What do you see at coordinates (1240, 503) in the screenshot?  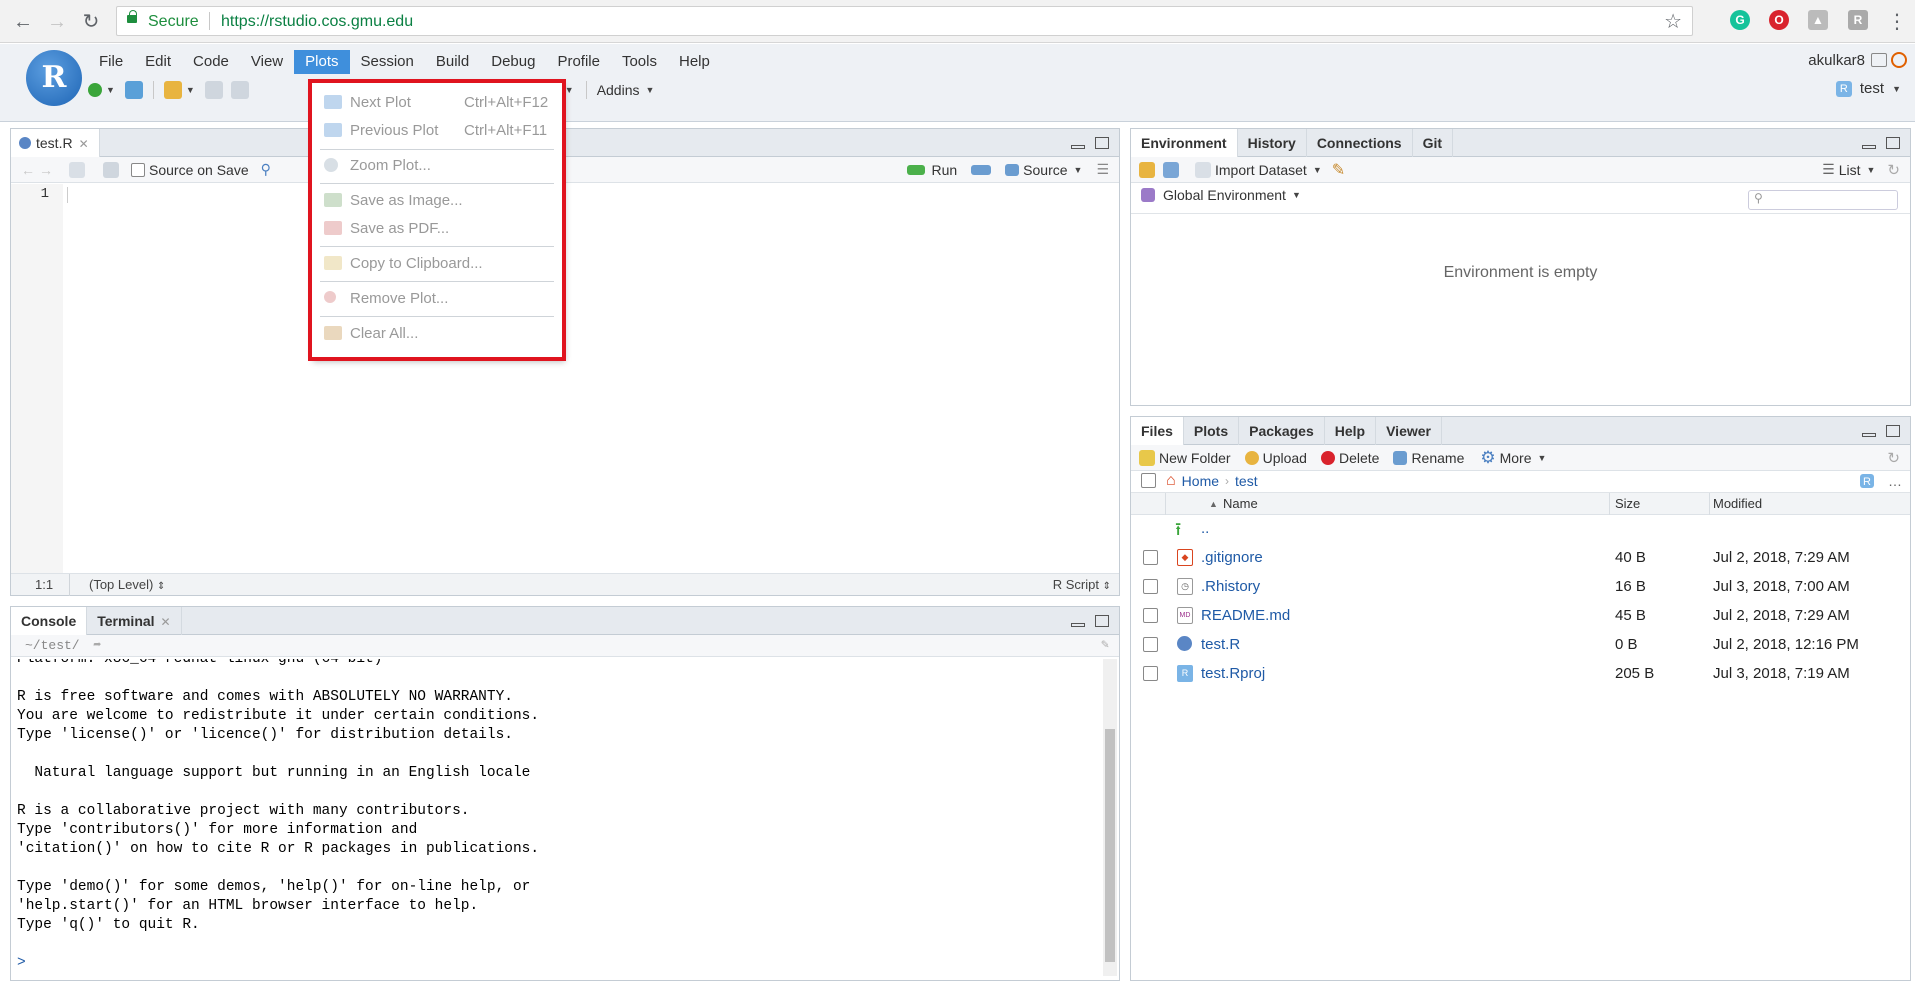 I see `column-name: Name` at bounding box center [1240, 503].